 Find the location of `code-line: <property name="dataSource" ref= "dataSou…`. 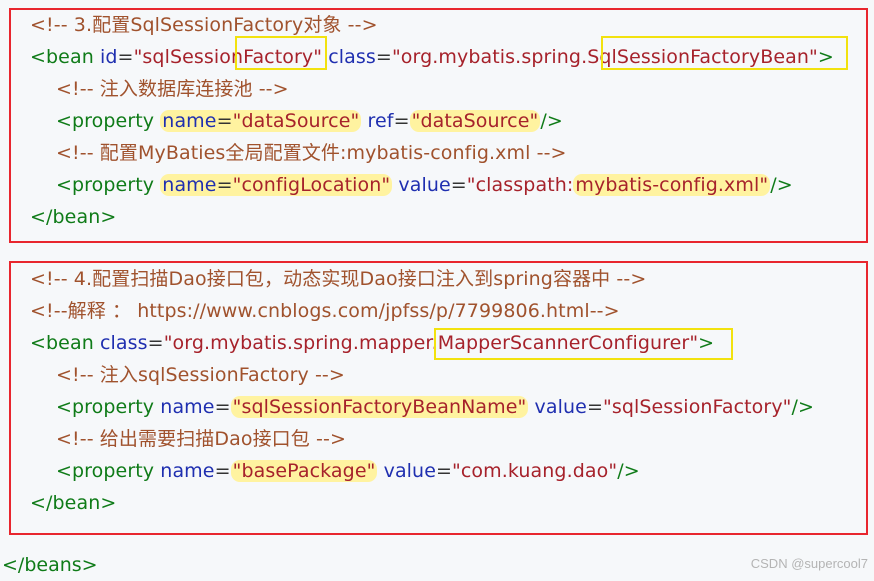

code-line: <property name="dataSource" ref= "dataSou… is located at coordinates (309, 121).